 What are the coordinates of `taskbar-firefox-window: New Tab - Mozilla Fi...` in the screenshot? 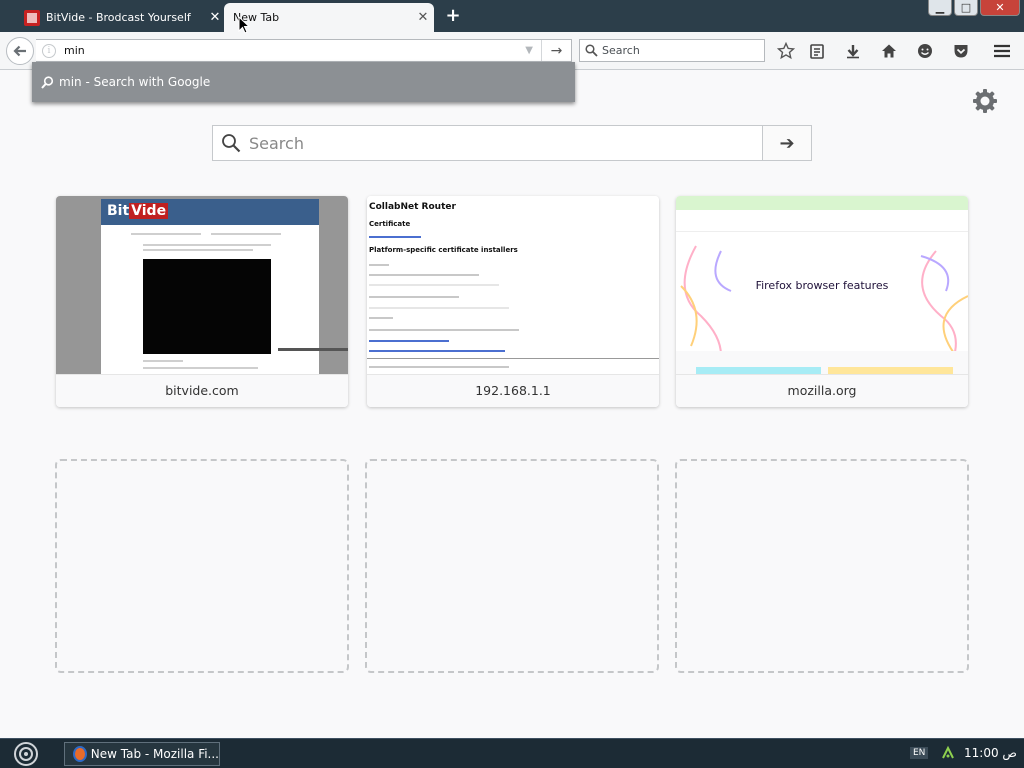 It's located at (142, 754).